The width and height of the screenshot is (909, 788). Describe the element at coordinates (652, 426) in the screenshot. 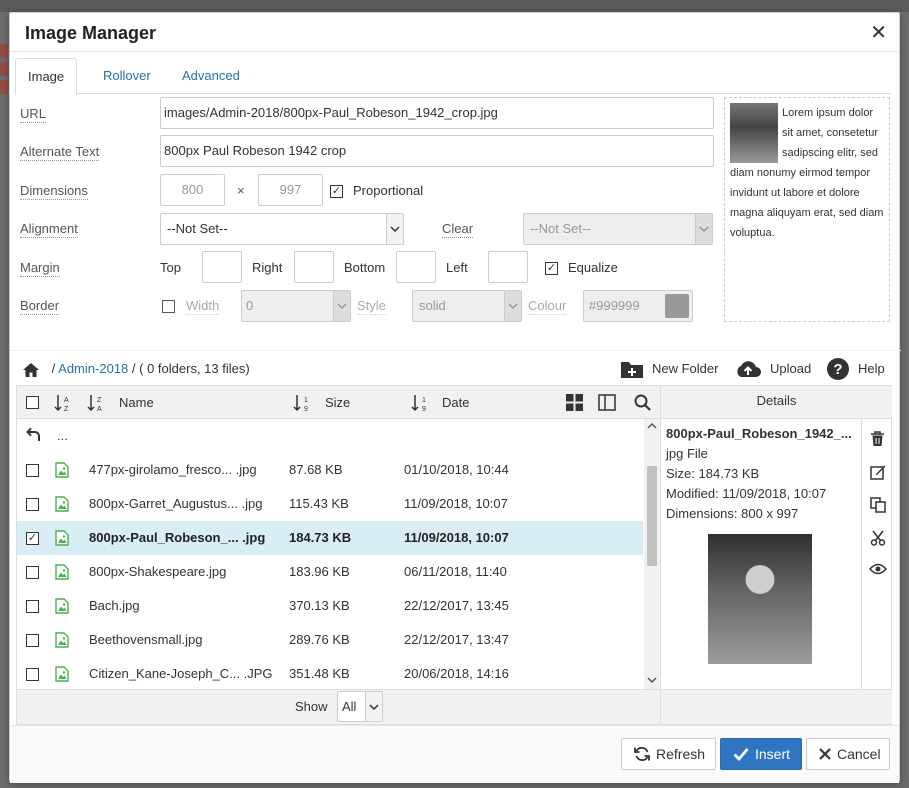

I see `scroll-up-icon` at that location.